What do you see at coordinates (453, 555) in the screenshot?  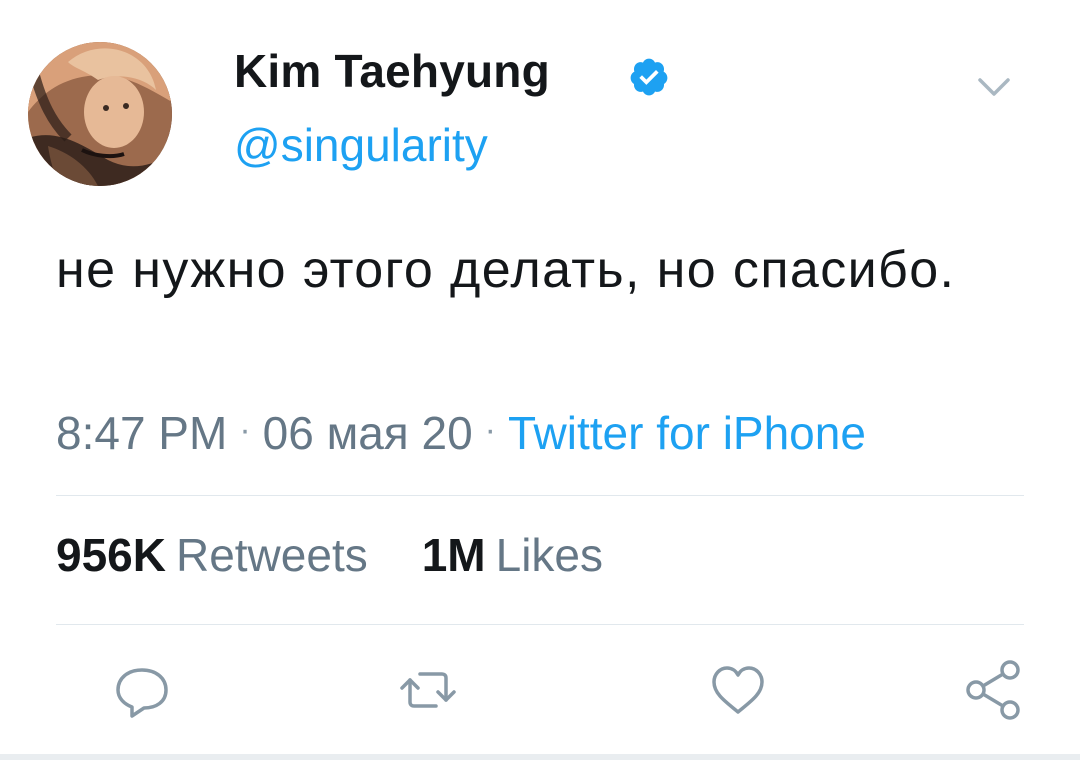 I see `likes-count: 1M` at bounding box center [453, 555].